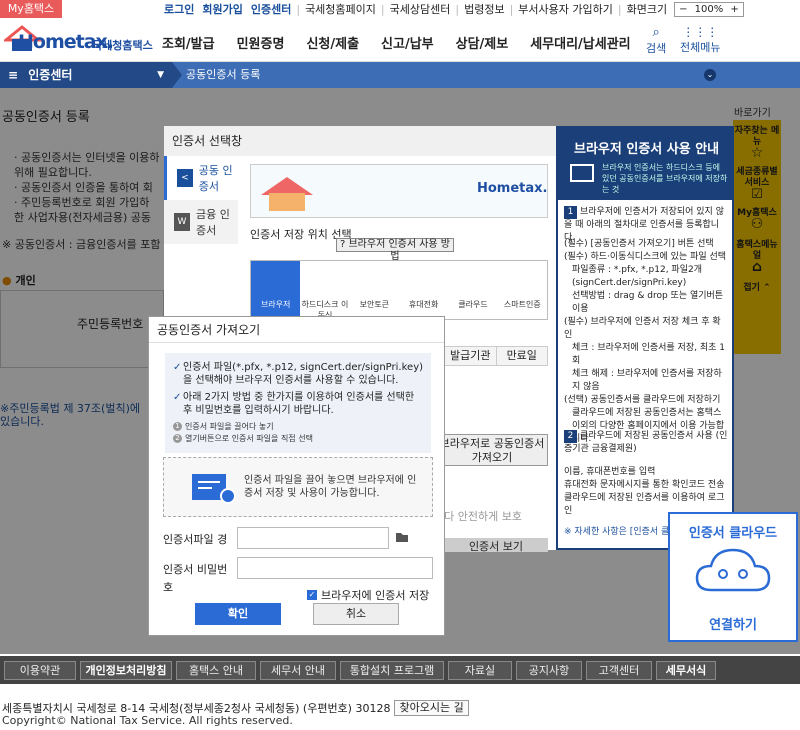 The image size is (800, 730). What do you see at coordinates (201, 178) in the screenshot?
I see `tab-joint-cert: < 공동 인증서` at bounding box center [201, 178].